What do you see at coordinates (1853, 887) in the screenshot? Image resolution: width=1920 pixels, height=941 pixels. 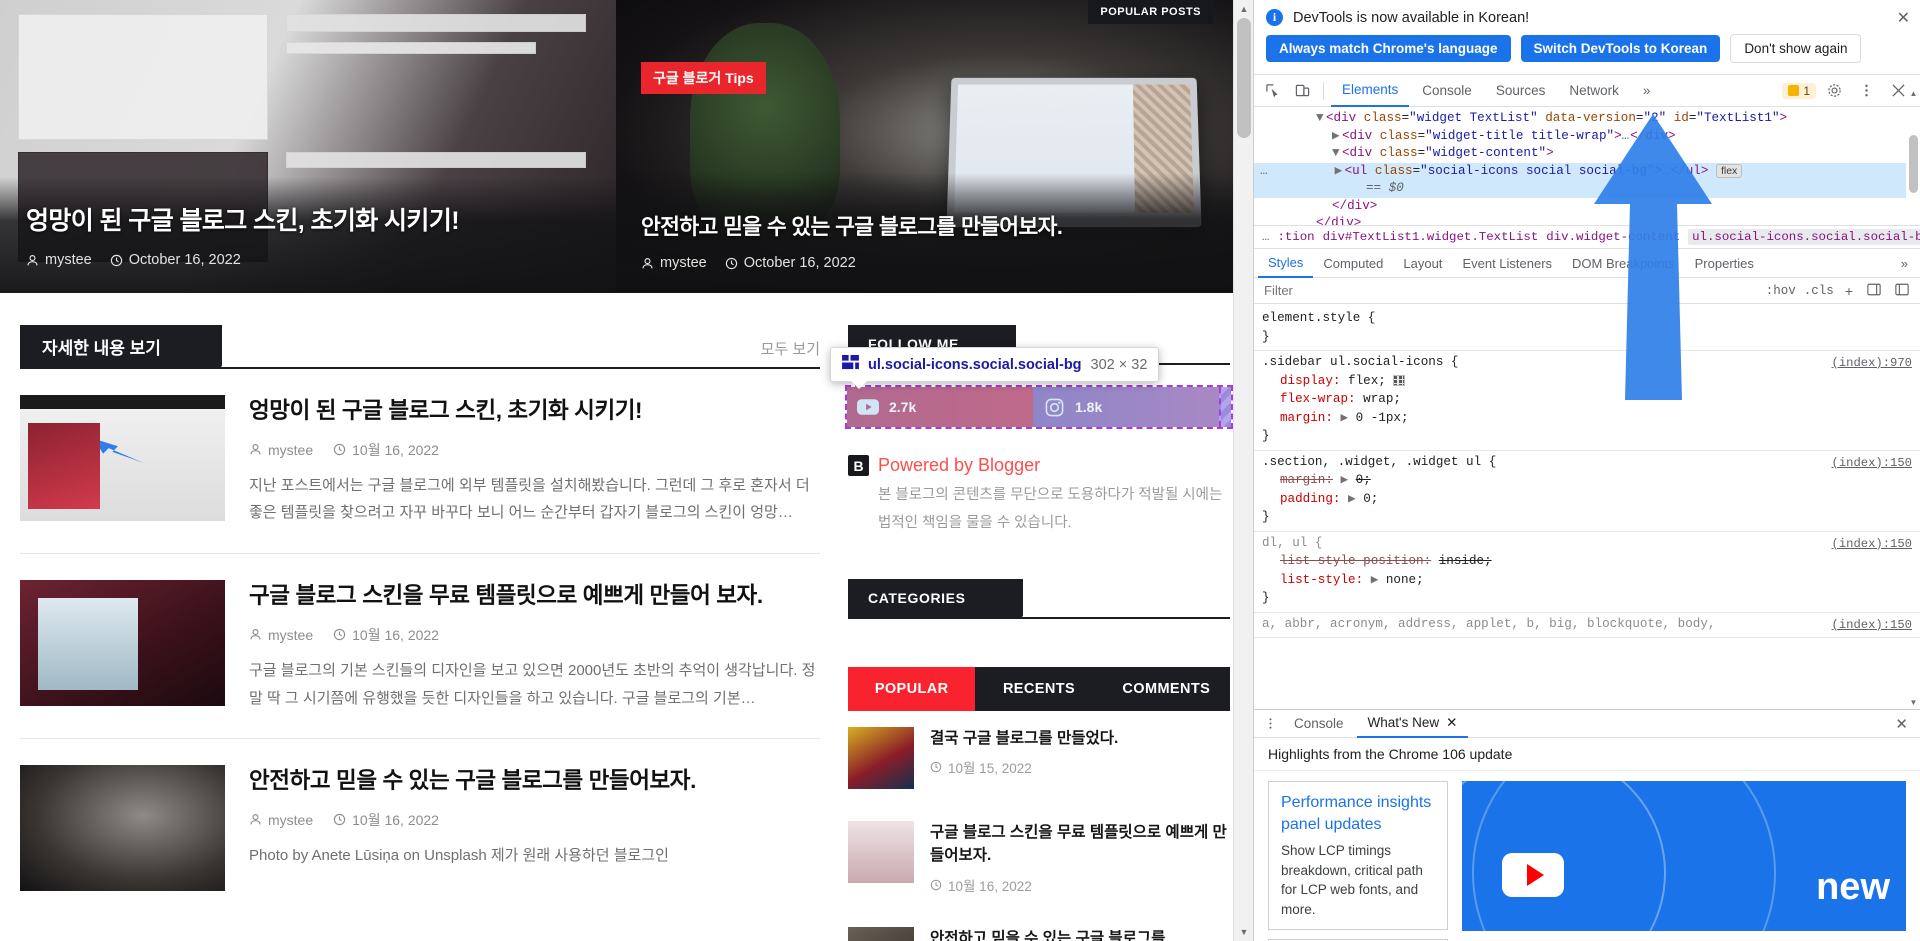 I see `media-label: new` at bounding box center [1853, 887].